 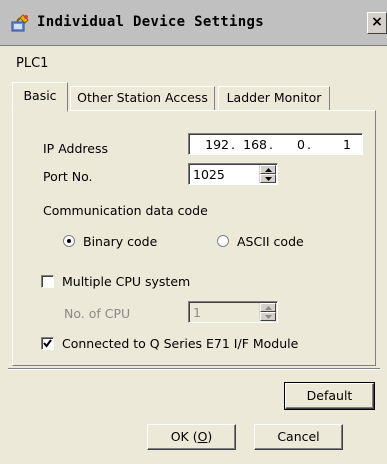 I want to click on tab-basic: Basic, so click(x=40, y=97).